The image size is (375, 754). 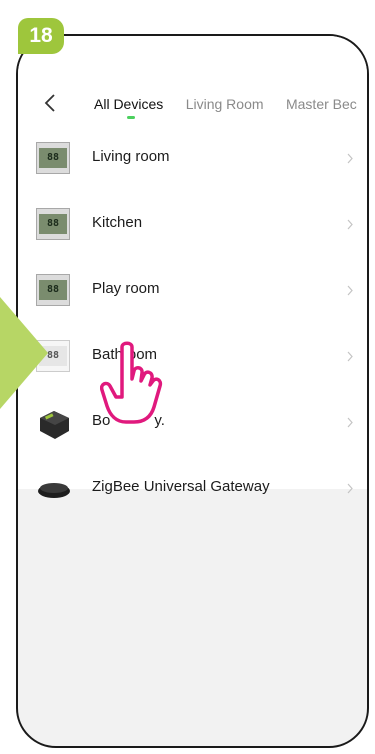 I want to click on tab-label: Master Bec, so click(x=321, y=104).